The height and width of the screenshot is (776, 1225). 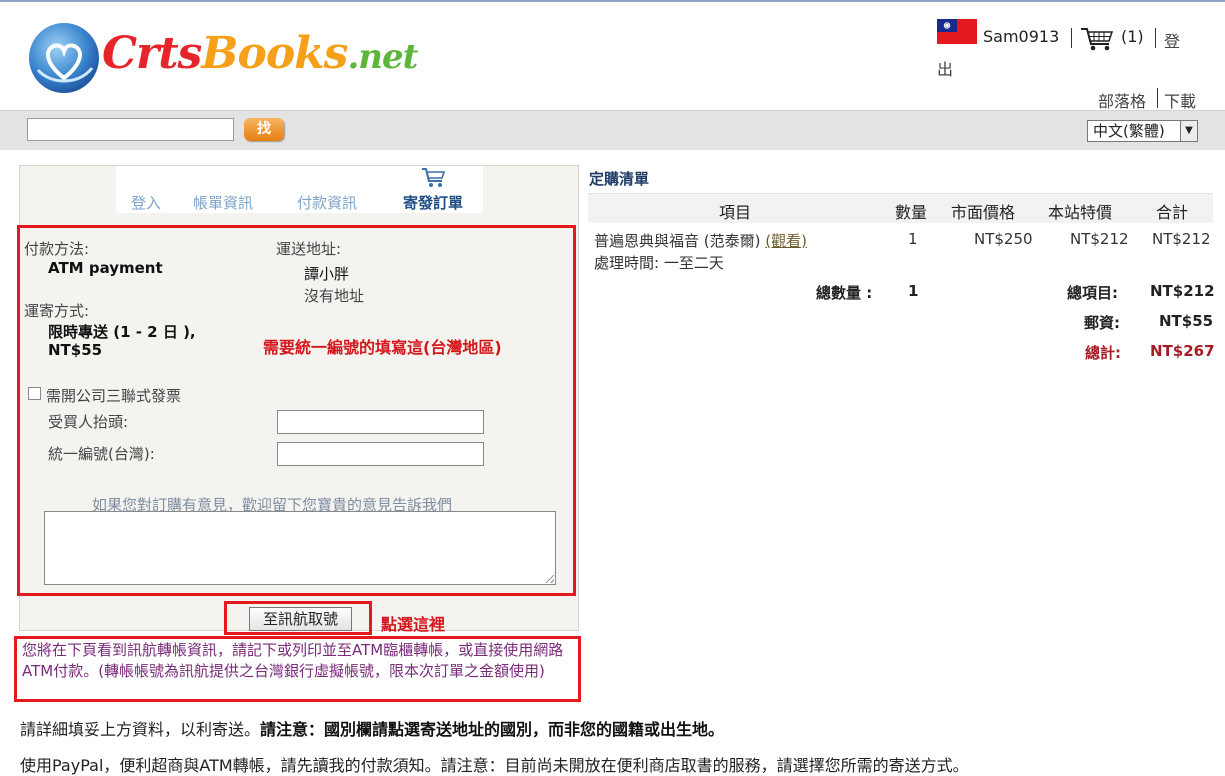 I want to click on payment-method-label: 付款方法:, so click(x=57, y=249).